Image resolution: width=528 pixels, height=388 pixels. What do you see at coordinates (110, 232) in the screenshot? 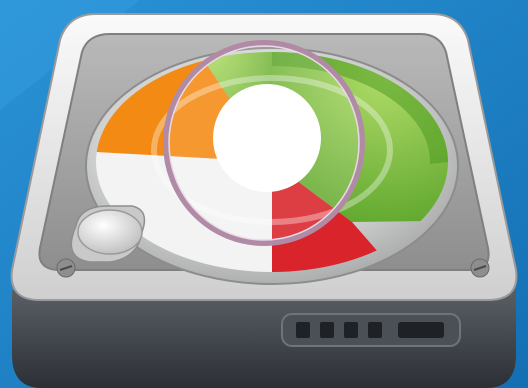
I see `read-arm-knob` at bounding box center [110, 232].